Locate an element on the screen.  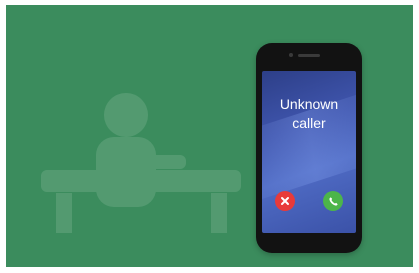
caller-name: Unknown caller is located at coordinates (309, 114).